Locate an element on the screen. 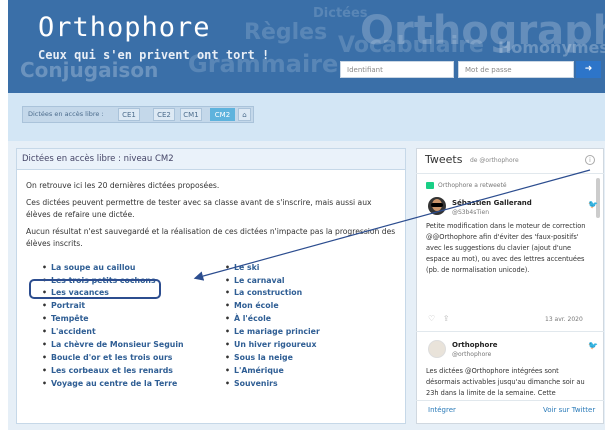 The width and height of the screenshot is (605, 430). username-input: Identifiant is located at coordinates (397, 69).